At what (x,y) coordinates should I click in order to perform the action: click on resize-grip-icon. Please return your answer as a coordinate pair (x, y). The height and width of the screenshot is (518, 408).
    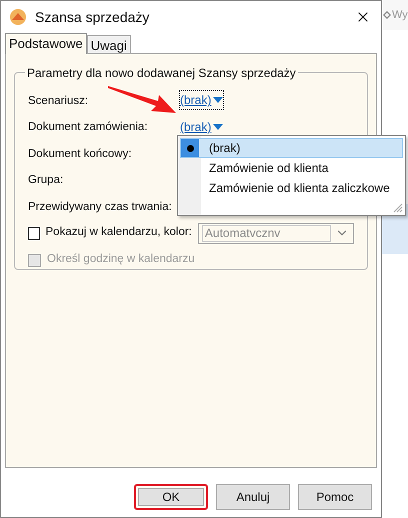
    Looking at the image, I should click on (397, 207).